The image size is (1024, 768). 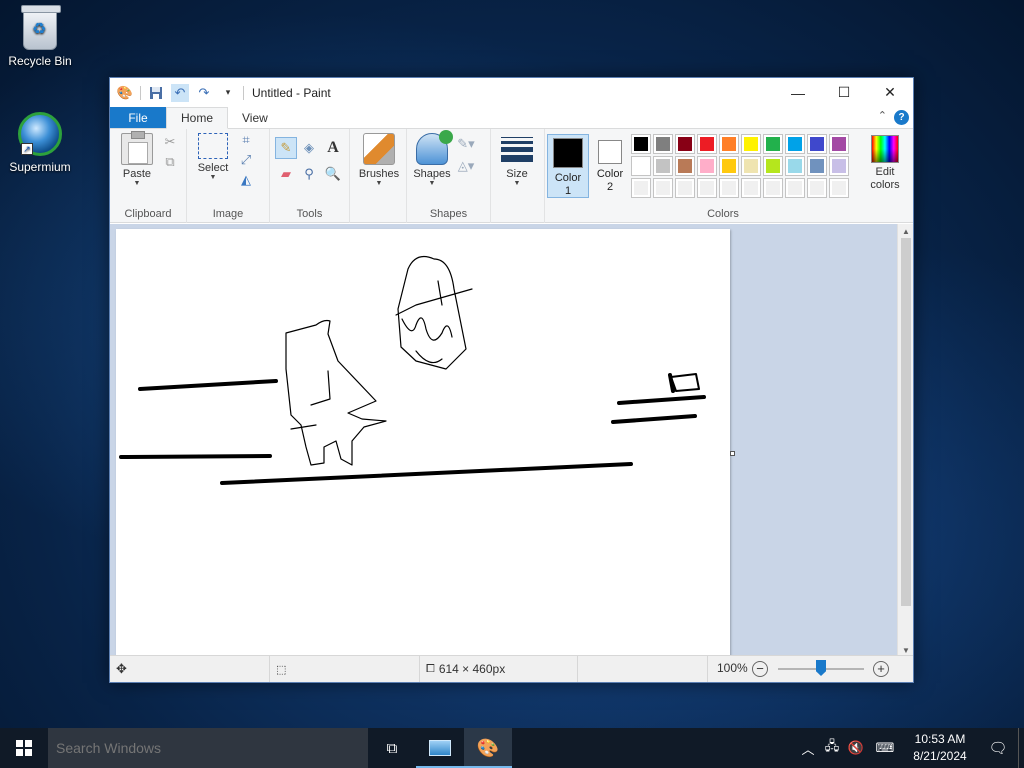 I want to click on brushes-group: Brushes ▼, so click(x=378, y=176).